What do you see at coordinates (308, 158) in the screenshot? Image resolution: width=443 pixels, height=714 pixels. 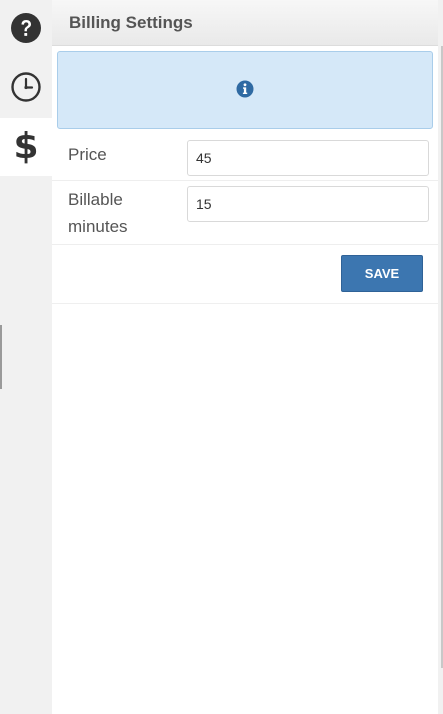 I see `price-input` at bounding box center [308, 158].